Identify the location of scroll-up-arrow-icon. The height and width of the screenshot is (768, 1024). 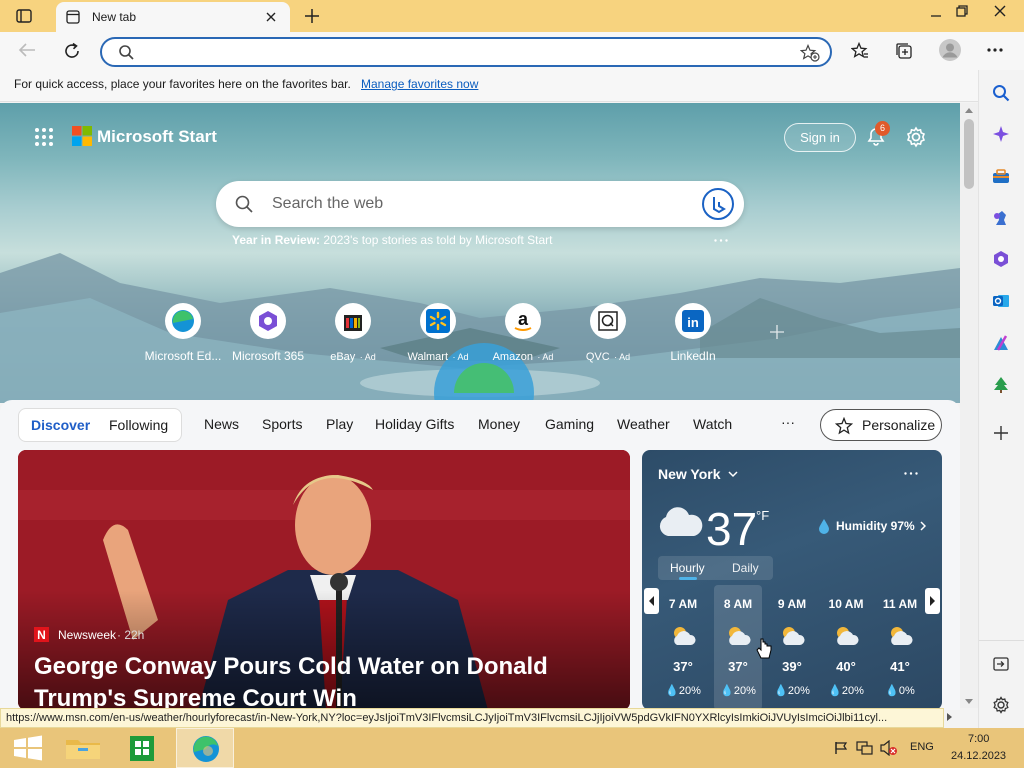
(969, 110).